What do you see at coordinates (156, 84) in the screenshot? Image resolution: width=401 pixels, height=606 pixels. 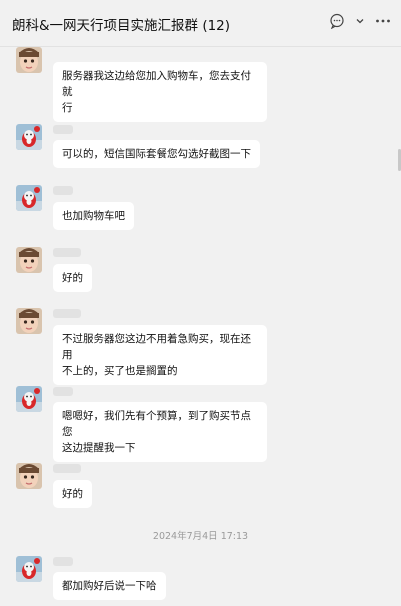 I see `message-text-line: 服务器我这边给您加入购物车，您去支付就` at bounding box center [156, 84].